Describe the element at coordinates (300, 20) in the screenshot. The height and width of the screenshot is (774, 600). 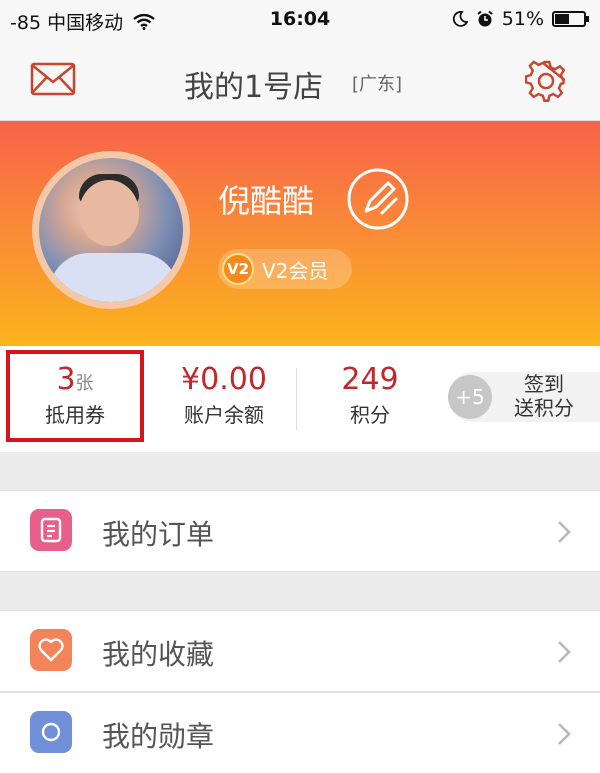
I see `status-bar: -85 中国移动 16:04 51%` at that location.